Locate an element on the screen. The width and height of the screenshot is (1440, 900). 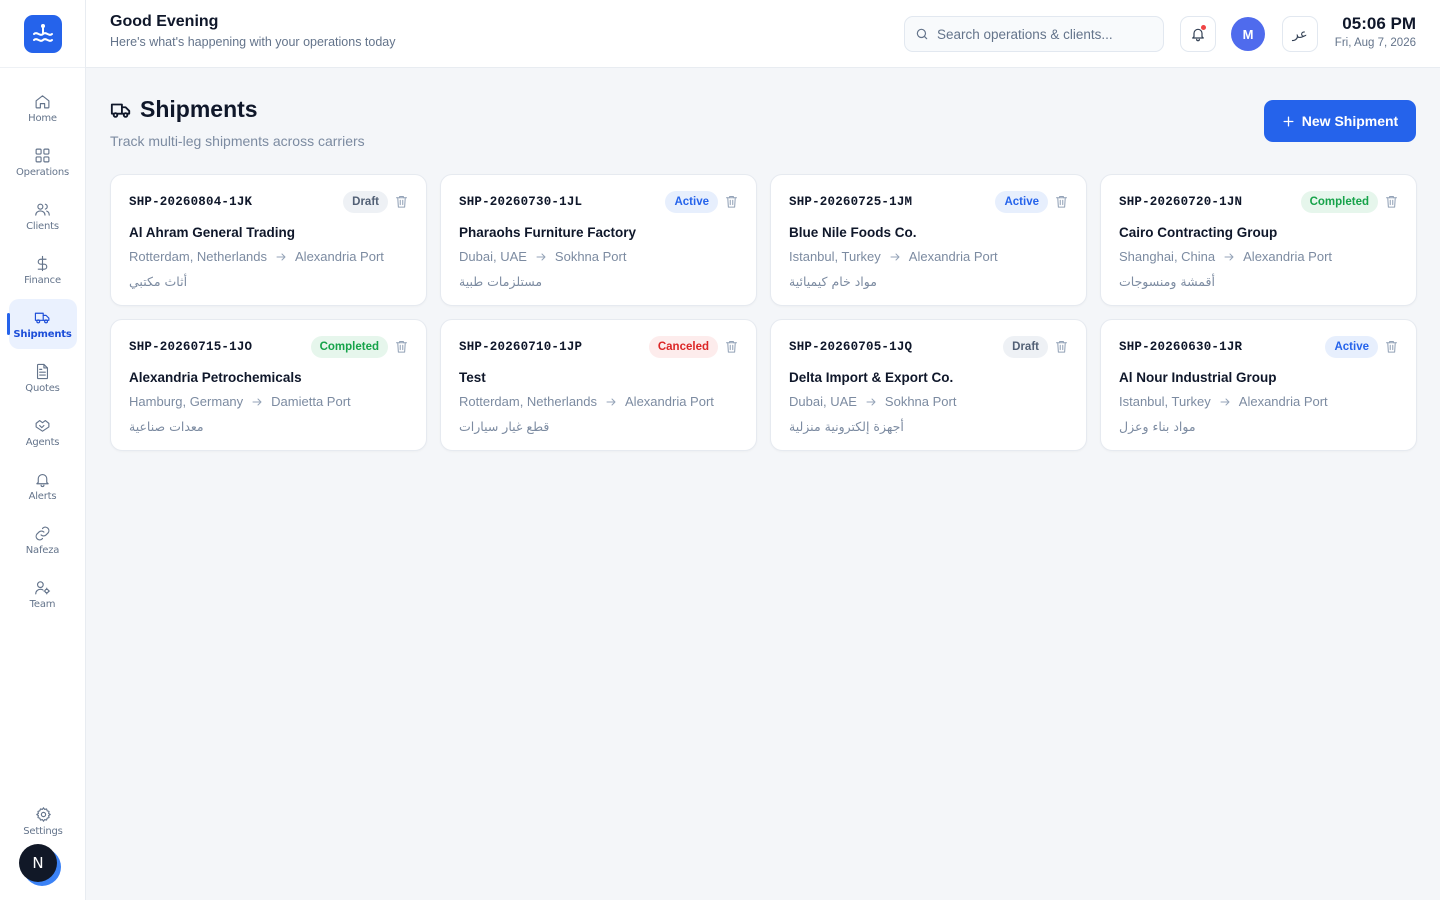
route-origin: Dubai, UAE is located at coordinates (823, 401).